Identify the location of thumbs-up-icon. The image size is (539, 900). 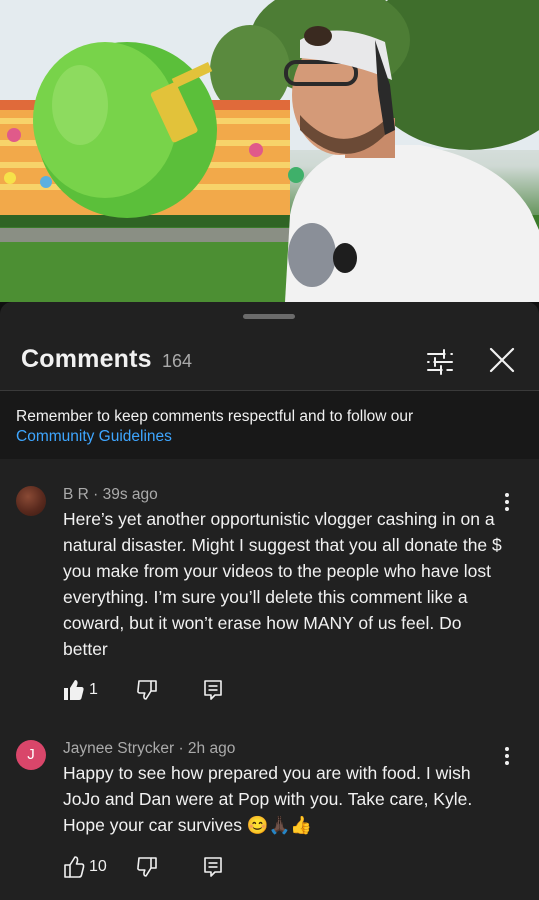
(74, 867).